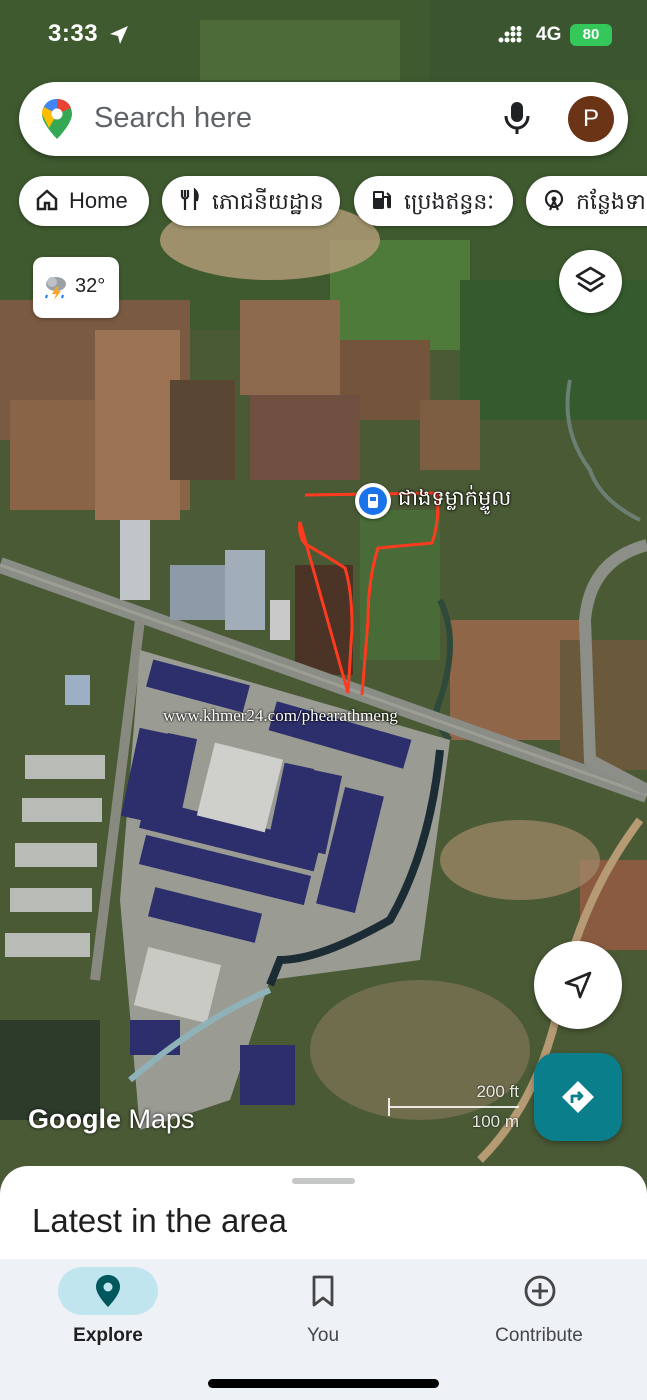 The height and width of the screenshot is (1400, 647). What do you see at coordinates (554, 200) in the screenshot?
I see `attraction-icon` at bounding box center [554, 200].